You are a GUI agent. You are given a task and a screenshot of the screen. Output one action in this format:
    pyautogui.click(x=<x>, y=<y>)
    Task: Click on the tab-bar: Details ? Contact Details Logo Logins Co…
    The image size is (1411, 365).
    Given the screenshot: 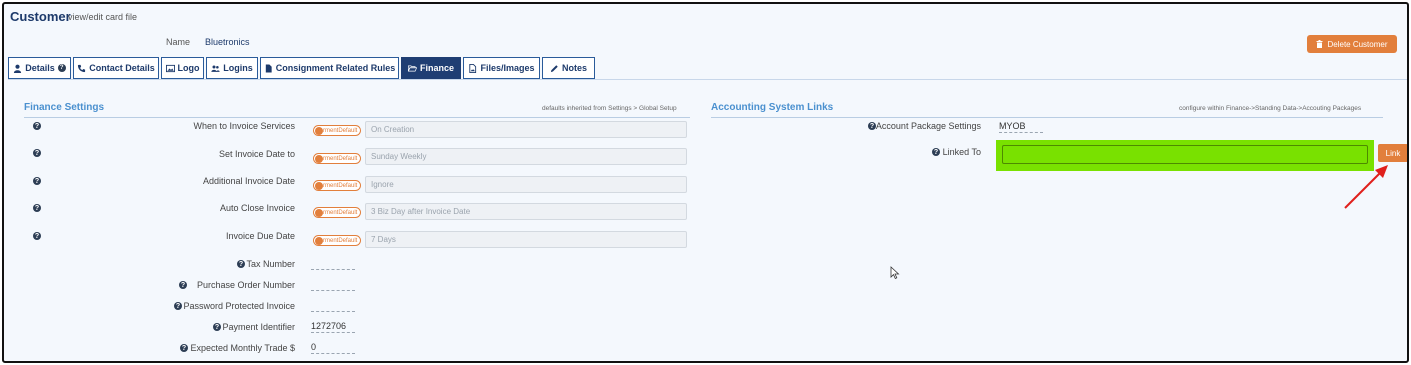 What is the action you would take?
    pyautogui.click(x=301, y=68)
    